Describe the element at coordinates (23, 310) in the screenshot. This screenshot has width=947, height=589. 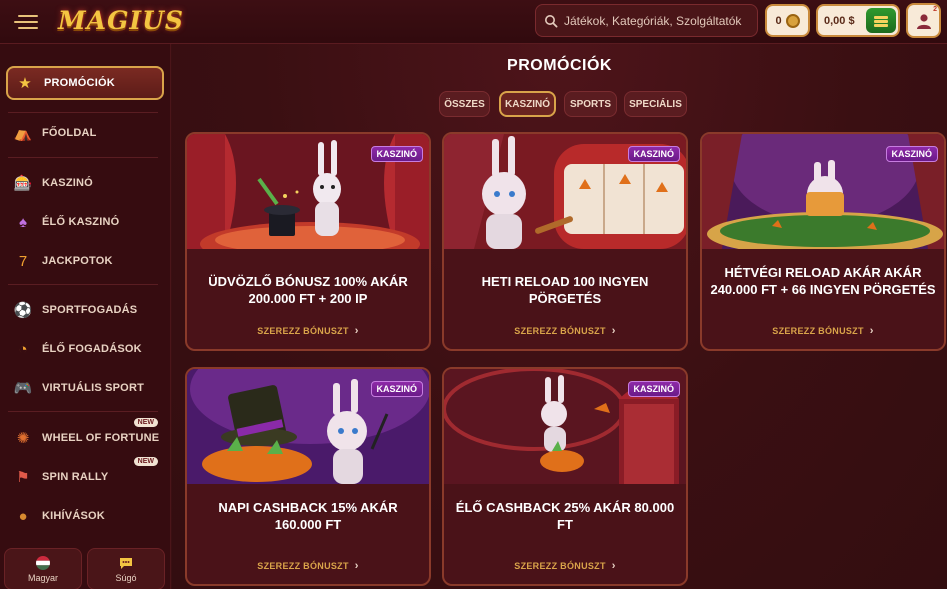
I see `sport-icon: ⚽` at that location.